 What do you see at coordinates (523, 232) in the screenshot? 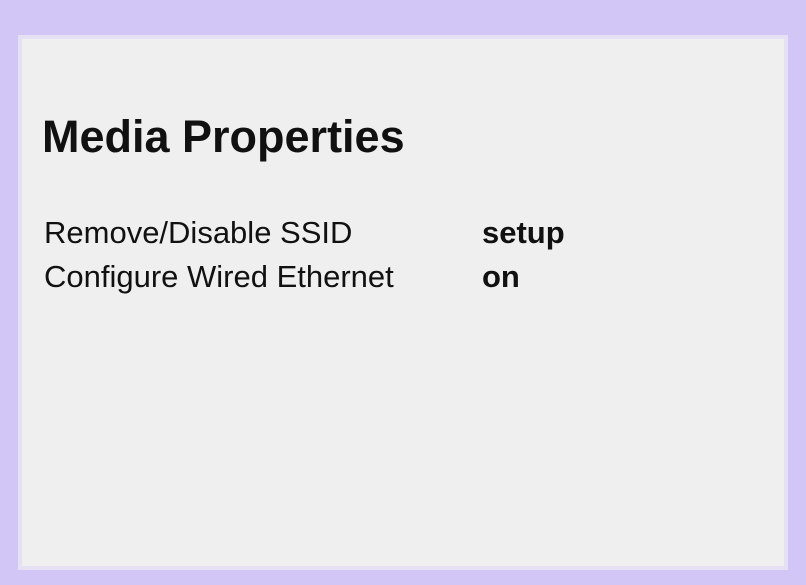
I see `property-value: setup` at bounding box center [523, 232].